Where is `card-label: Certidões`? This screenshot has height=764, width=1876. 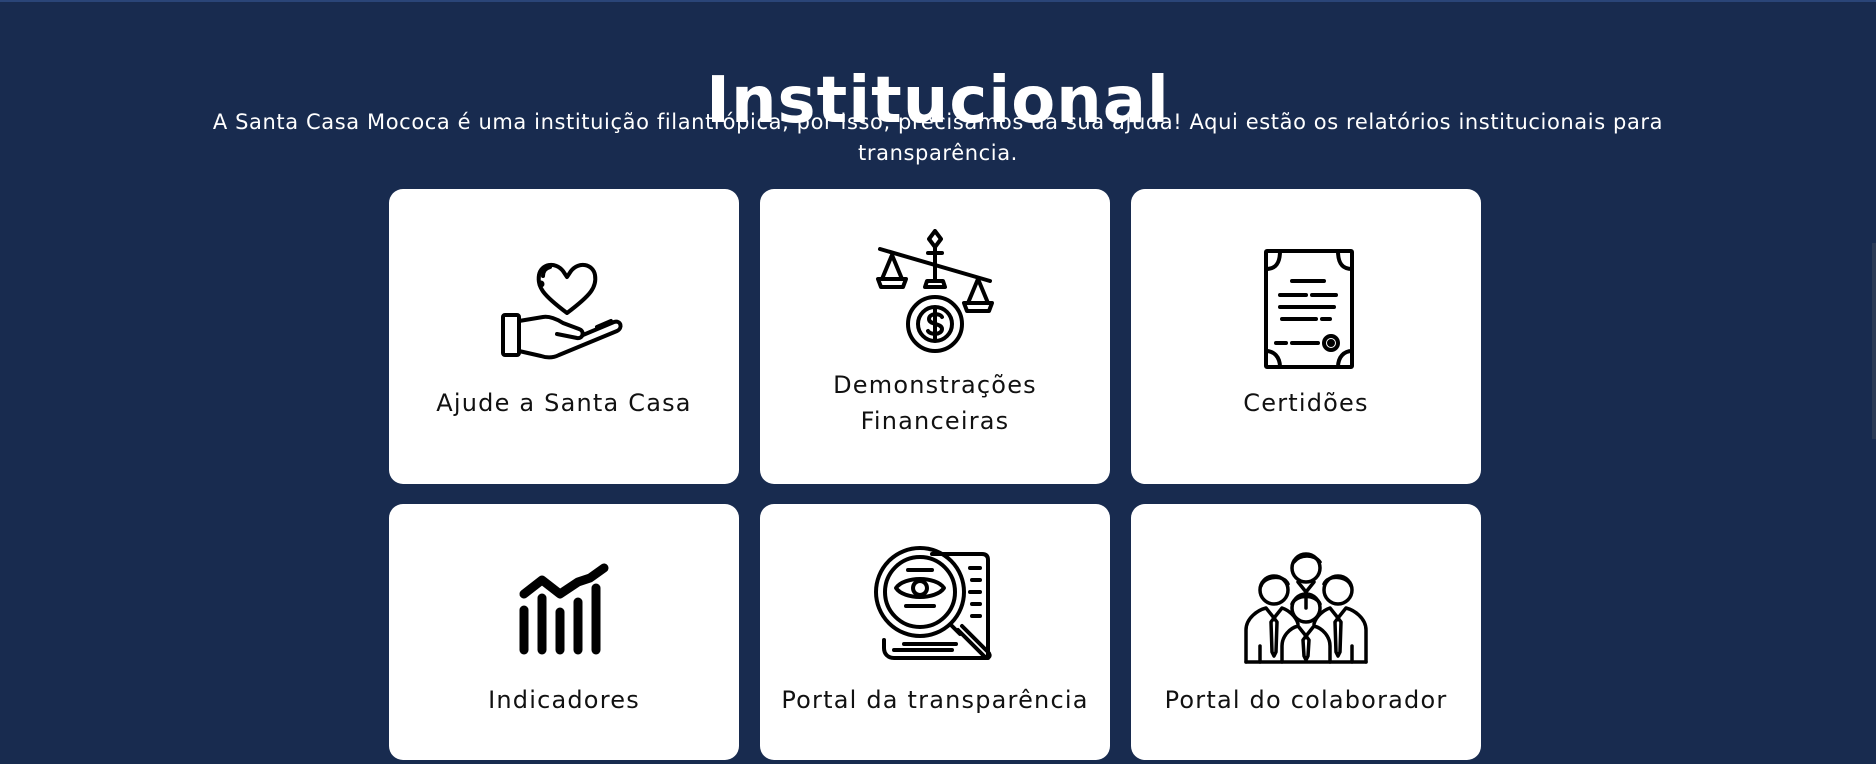 card-label: Certidões is located at coordinates (1306, 403).